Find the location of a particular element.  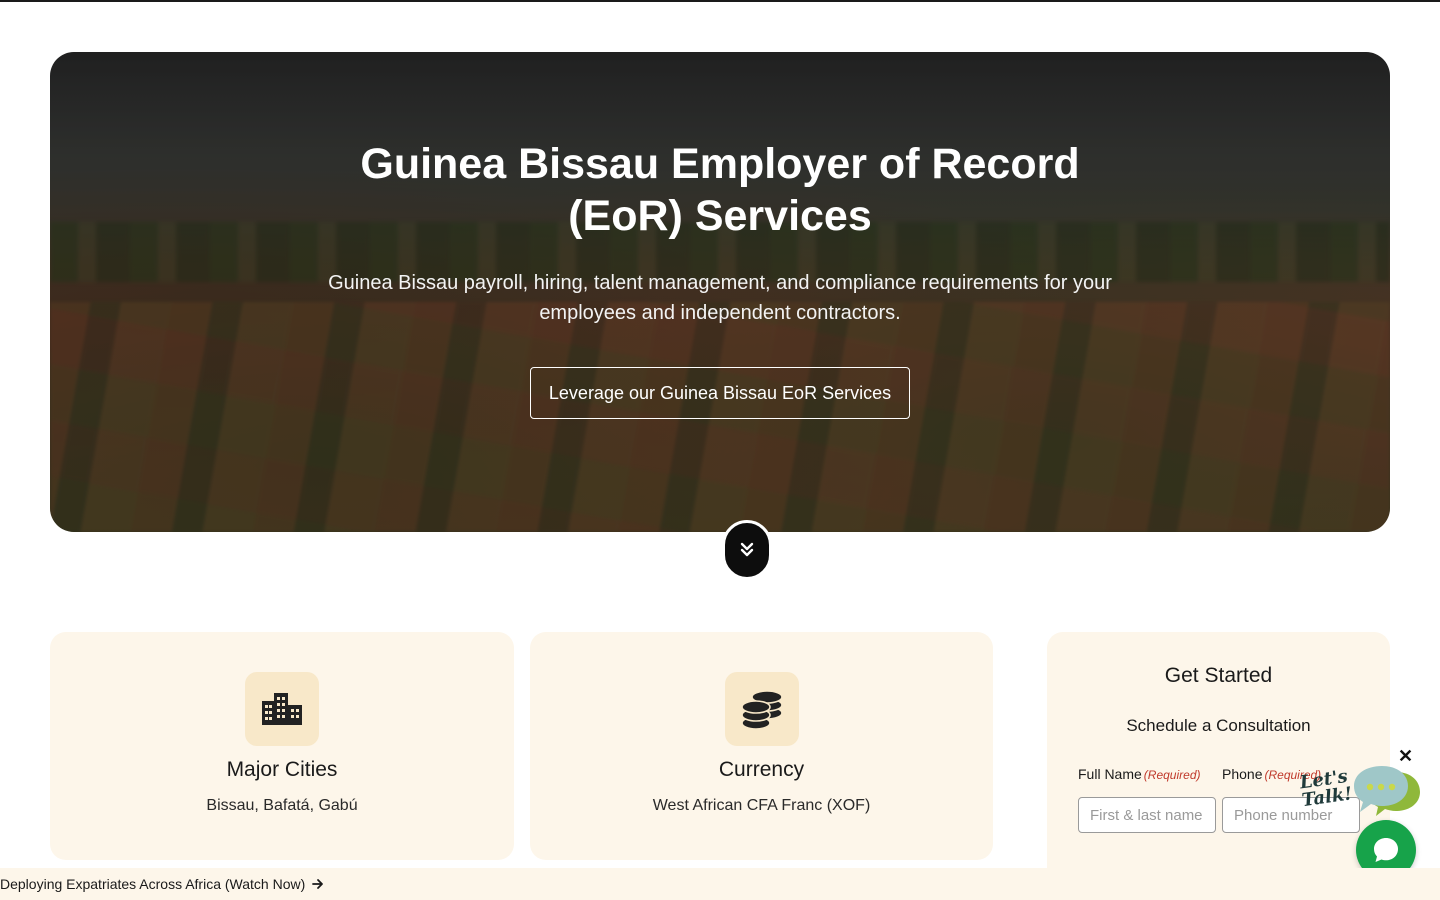

top-border is located at coordinates (720, 1).